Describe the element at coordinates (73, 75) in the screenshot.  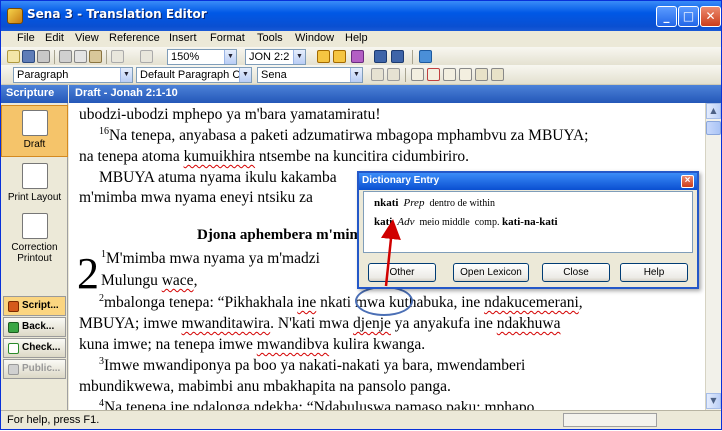
I see `paragraph-style-select: Paragraph ▼` at that location.